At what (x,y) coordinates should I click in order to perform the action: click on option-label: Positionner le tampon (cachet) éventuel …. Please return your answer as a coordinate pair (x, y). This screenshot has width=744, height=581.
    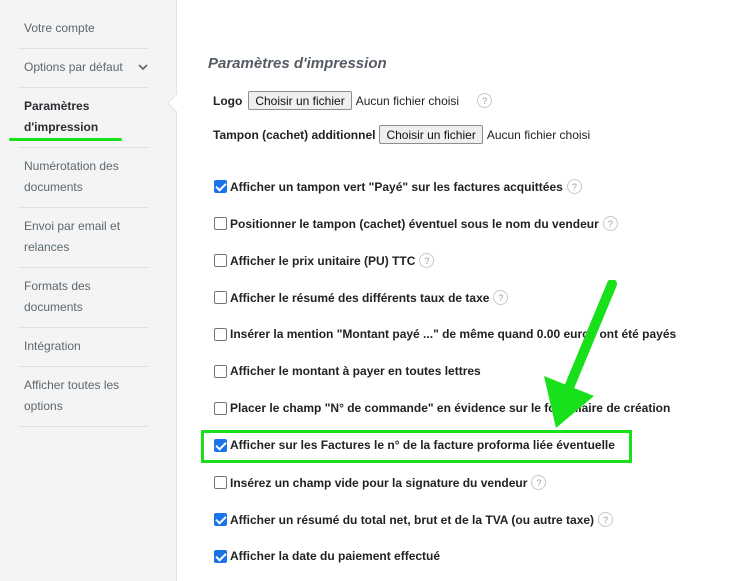
    Looking at the image, I should click on (414, 223).